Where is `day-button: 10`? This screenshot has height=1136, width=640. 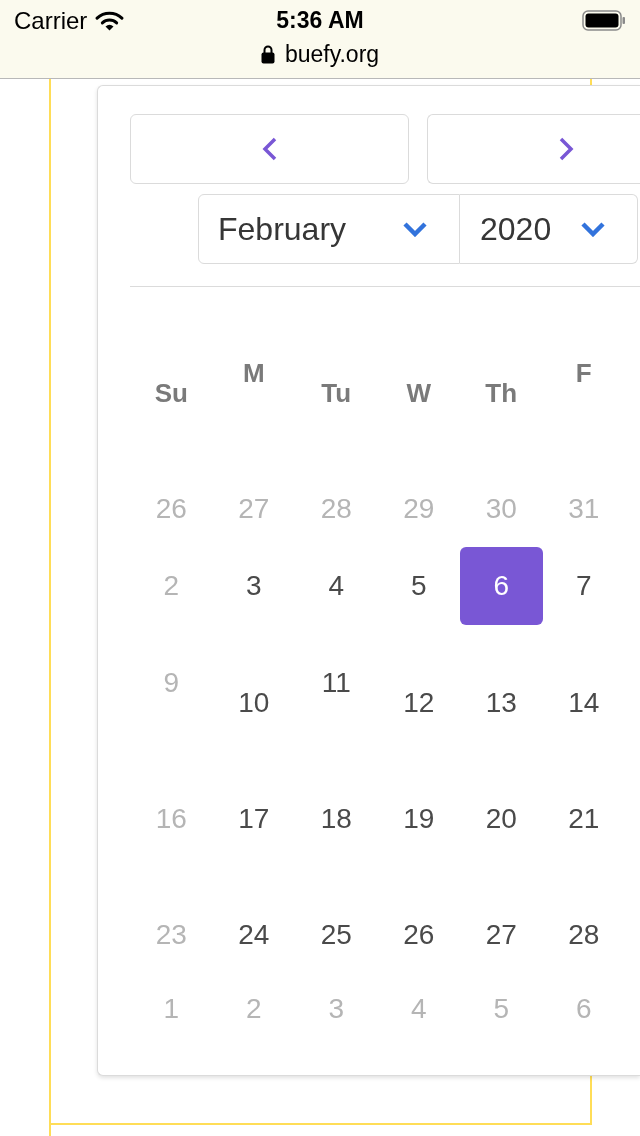 day-button: 10 is located at coordinates (253, 703).